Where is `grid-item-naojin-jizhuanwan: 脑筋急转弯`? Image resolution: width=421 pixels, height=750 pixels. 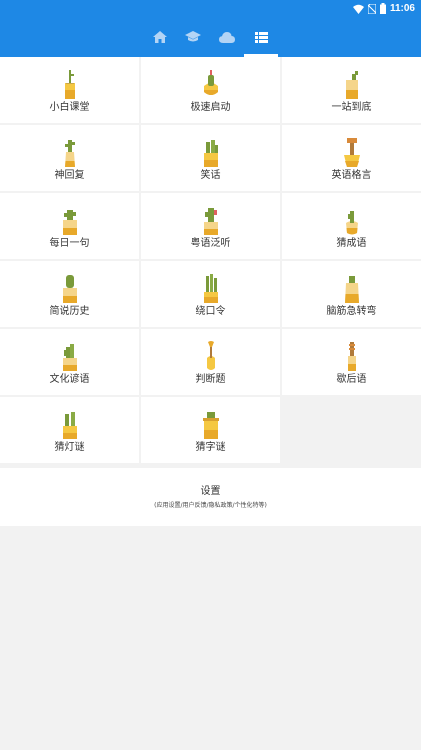 grid-item-naojin-jizhuanwan: 脑筋急转弯 is located at coordinates (351, 294).